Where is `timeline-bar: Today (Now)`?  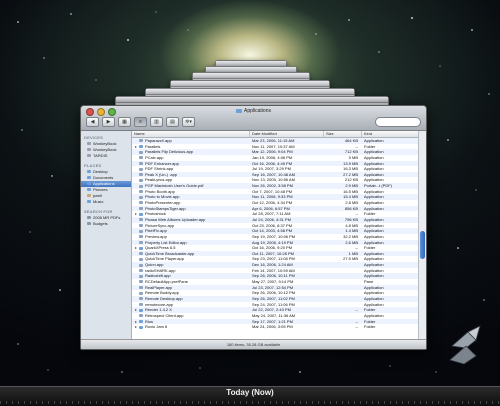 timeline-bar: Today (Now) is located at coordinates (250, 396).